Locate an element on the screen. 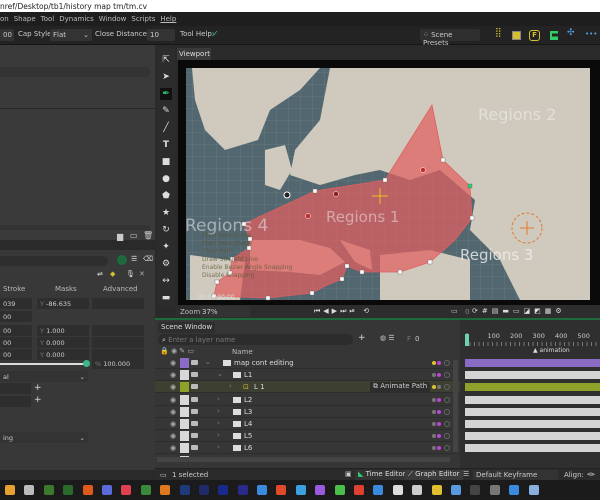 This screenshot has height=500, width=600. layer-row: ◉ › L3 is located at coordinates (307, 412).